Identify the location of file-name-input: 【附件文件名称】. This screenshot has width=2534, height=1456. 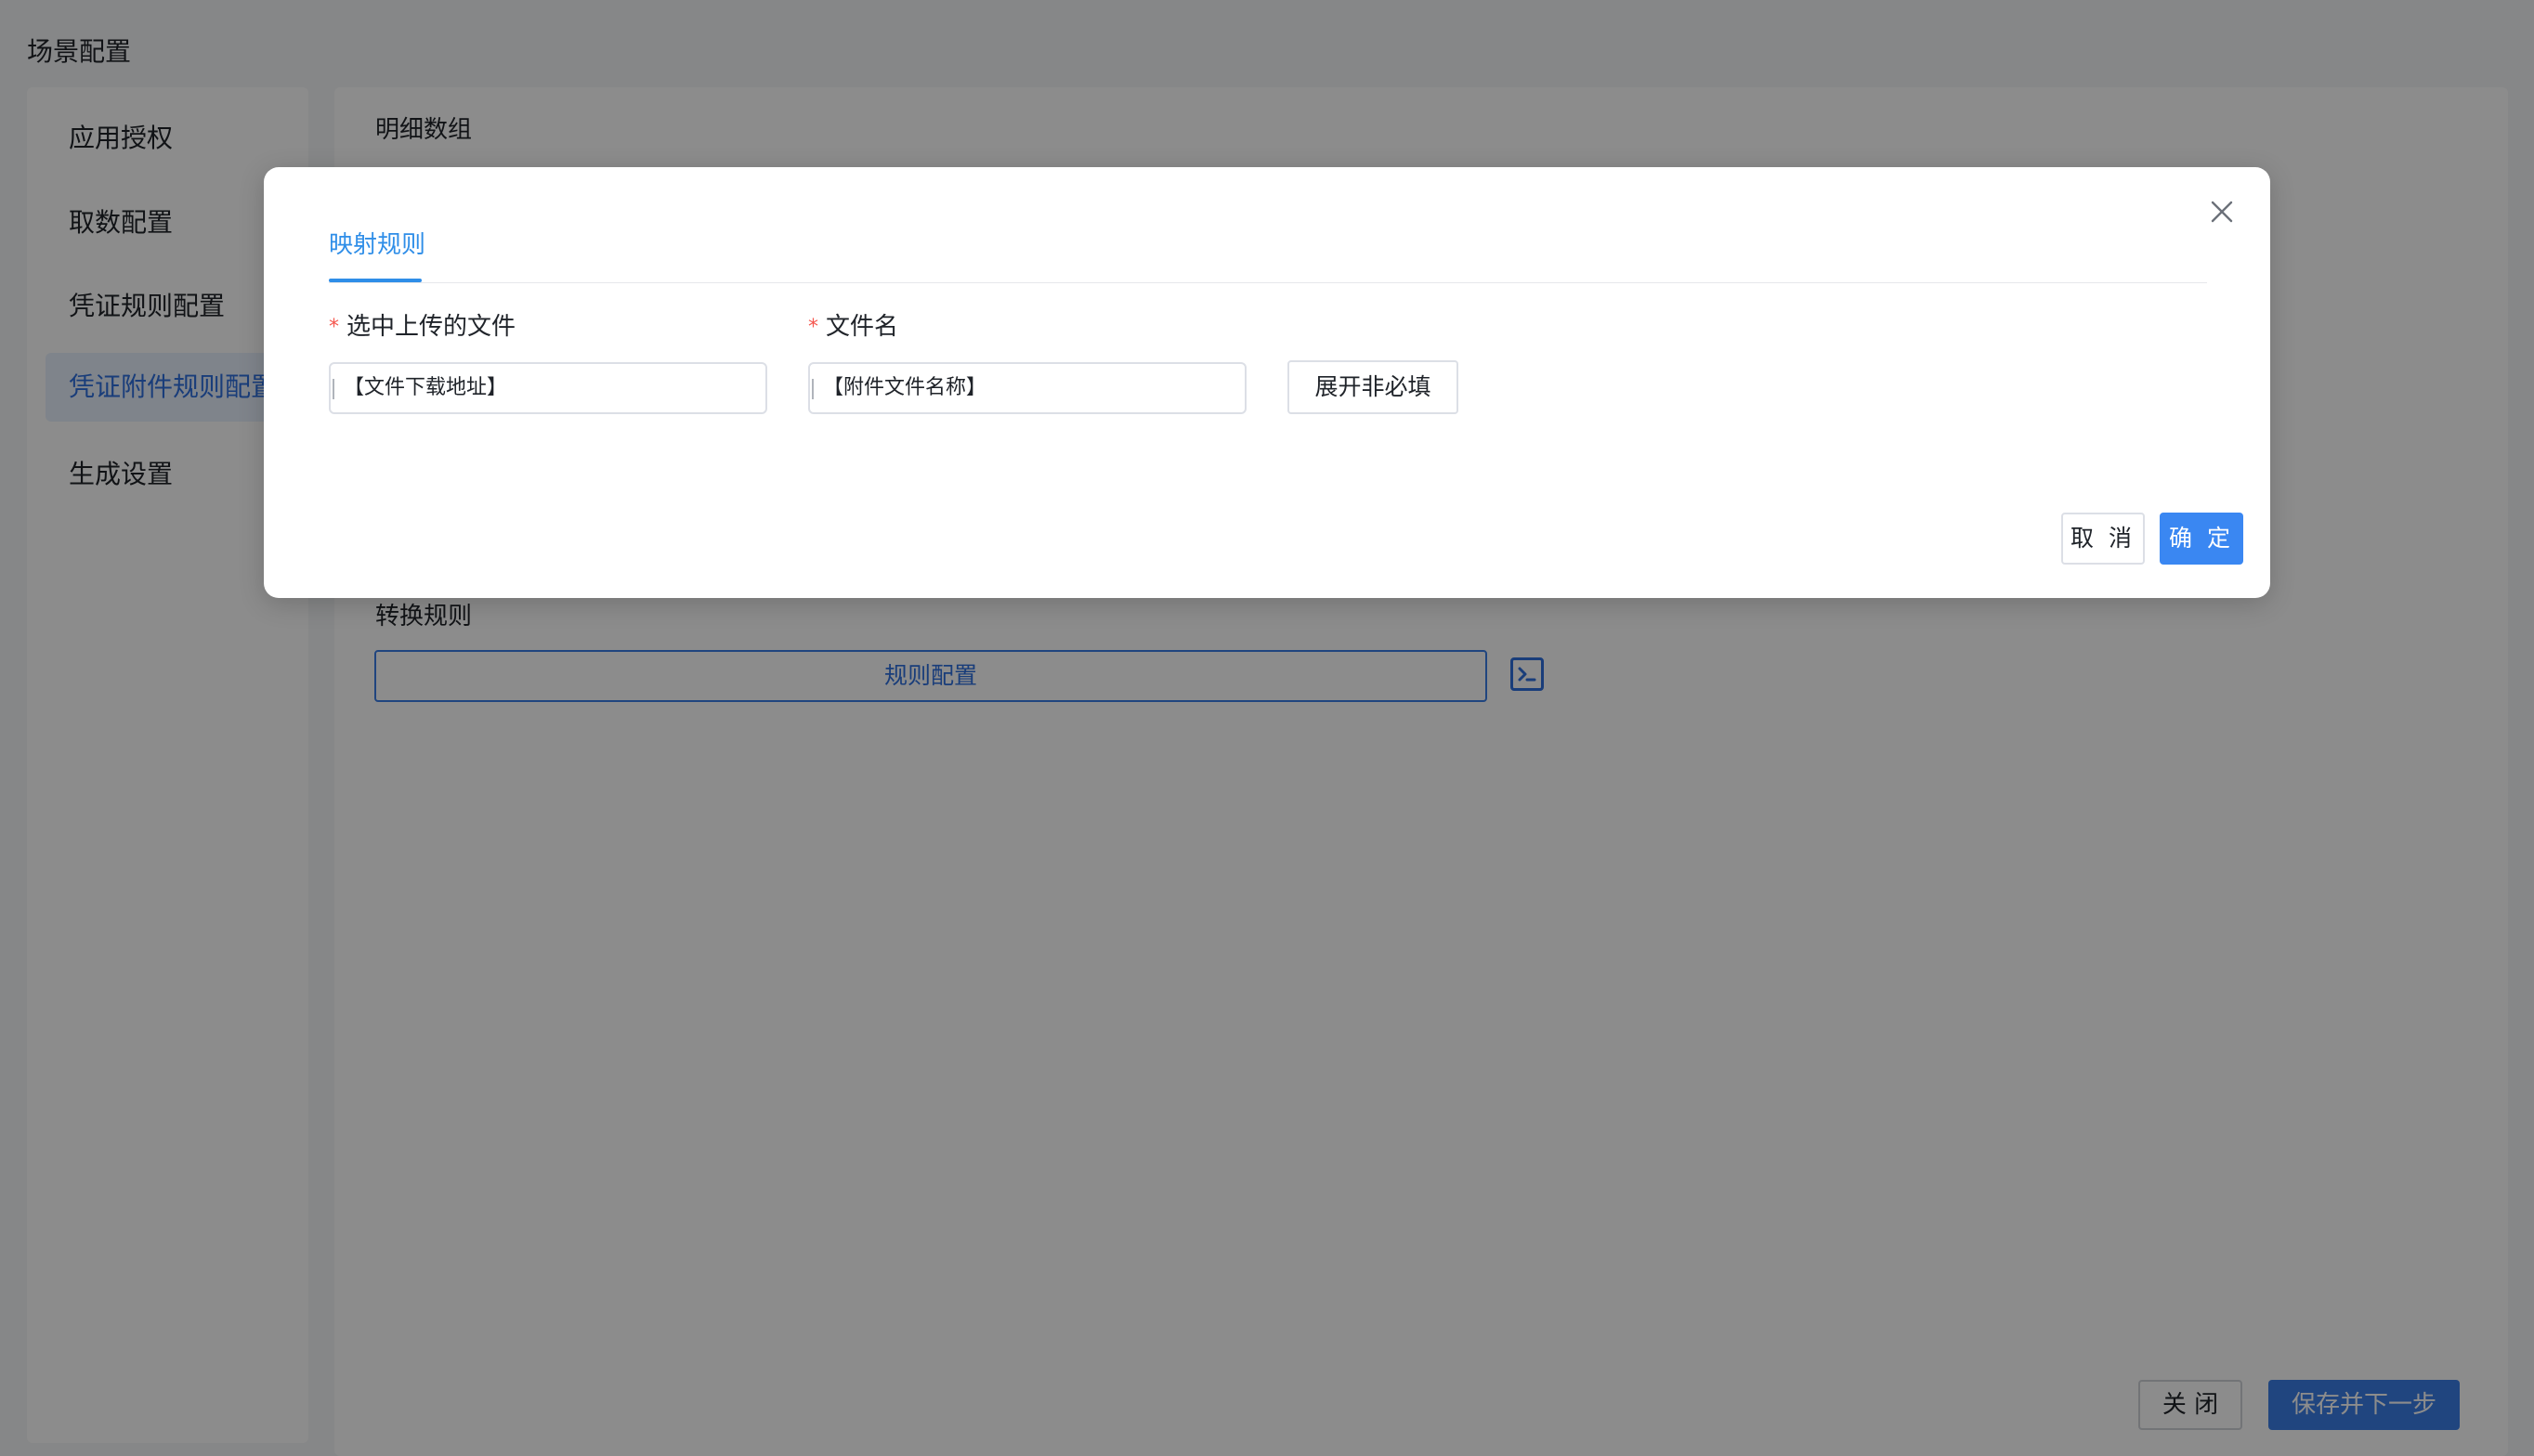
(1027, 388).